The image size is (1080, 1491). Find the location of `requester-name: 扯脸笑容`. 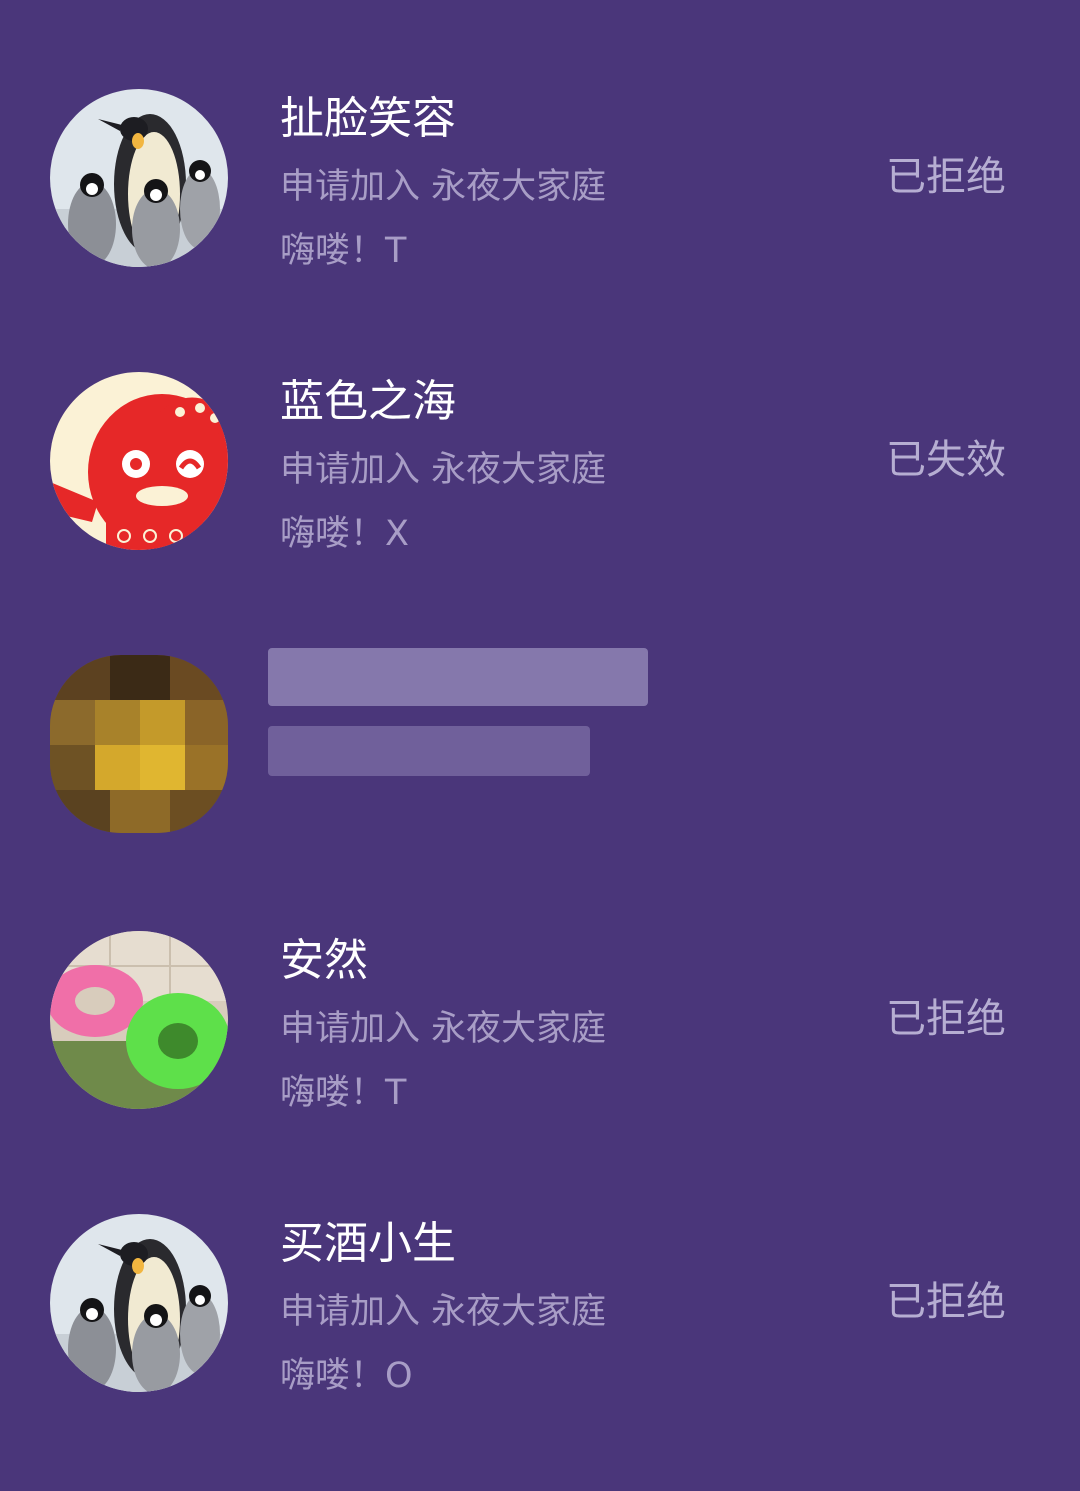

requester-name: 扯脸笑容 is located at coordinates (368, 118).